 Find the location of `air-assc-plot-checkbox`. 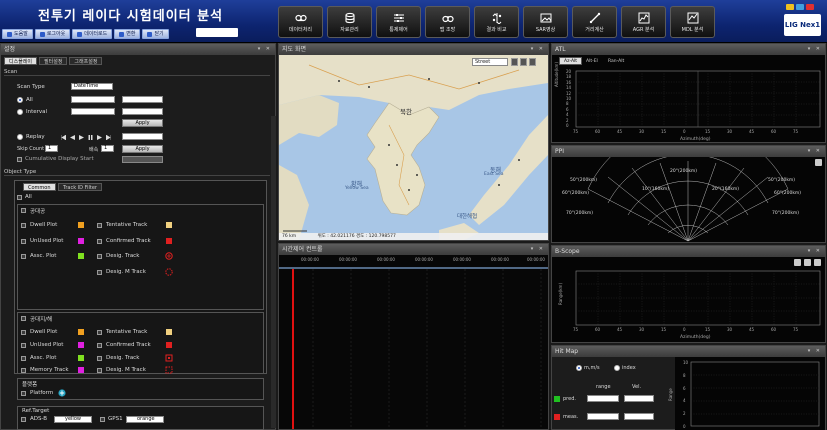

air-assc-plot-checkbox is located at coordinates (23, 256).